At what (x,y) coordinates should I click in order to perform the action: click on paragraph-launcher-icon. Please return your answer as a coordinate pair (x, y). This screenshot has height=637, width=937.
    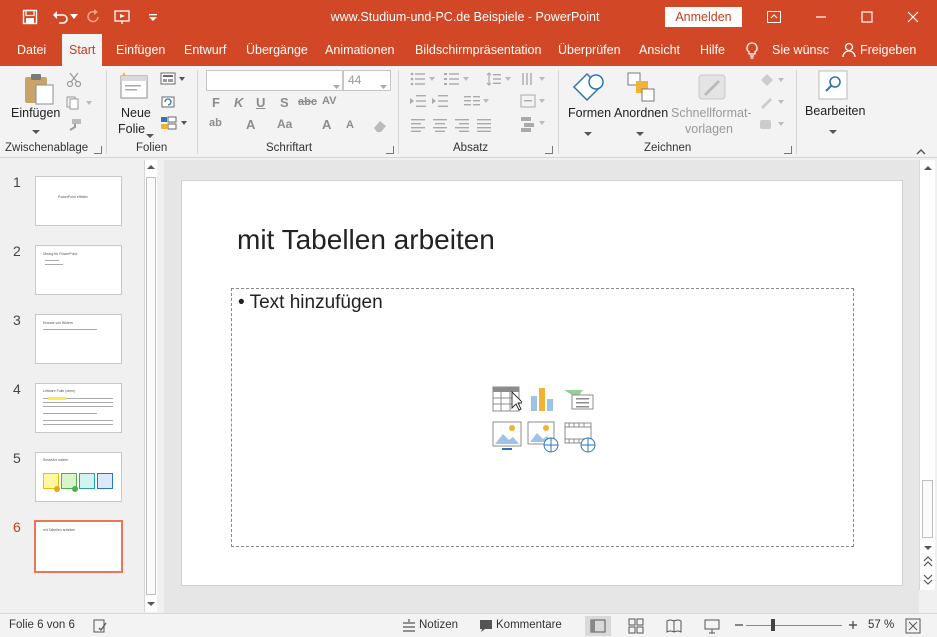
    Looking at the image, I should click on (549, 150).